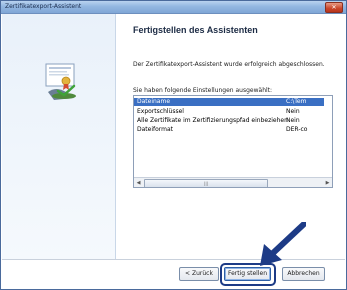 This screenshot has width=347, height=290. What do you see at coordinates (229, 112) in the screenshot?
I see `list-item: Exportschlüssel Nein` at bounding box center [229, 112].